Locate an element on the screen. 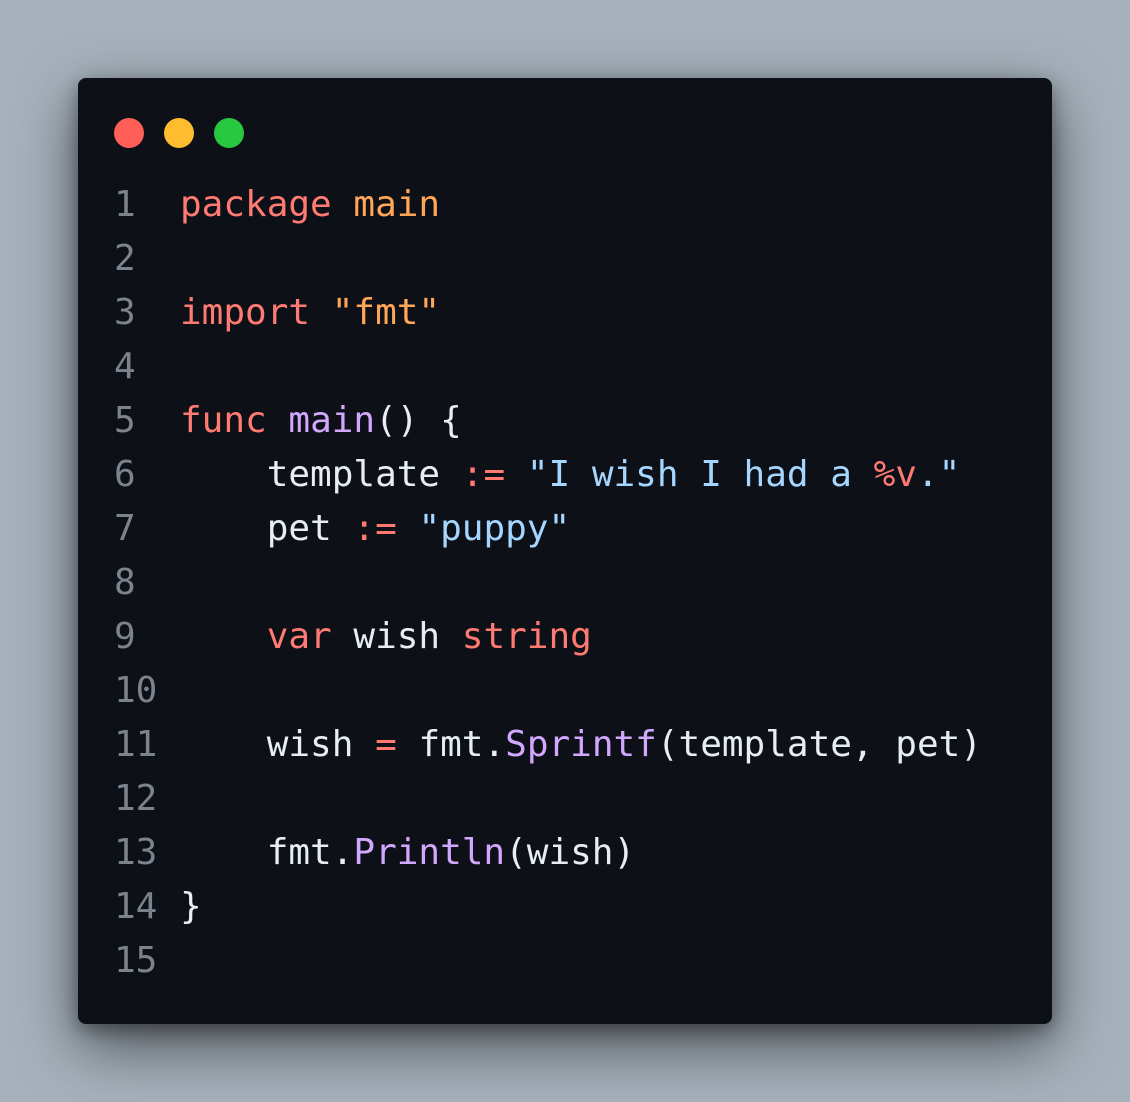  code-token: (template, pet) is located at coordinates (819, 744).